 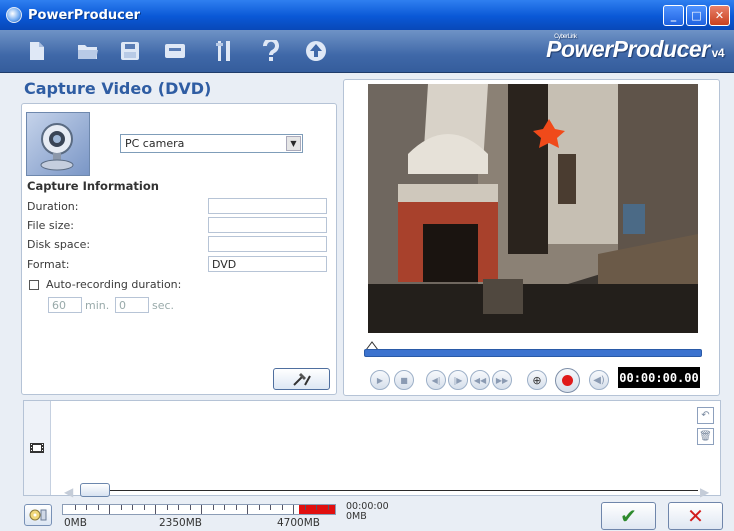 I want to click on fast-forward-button: ▶▶, so click(x=502, y=380).